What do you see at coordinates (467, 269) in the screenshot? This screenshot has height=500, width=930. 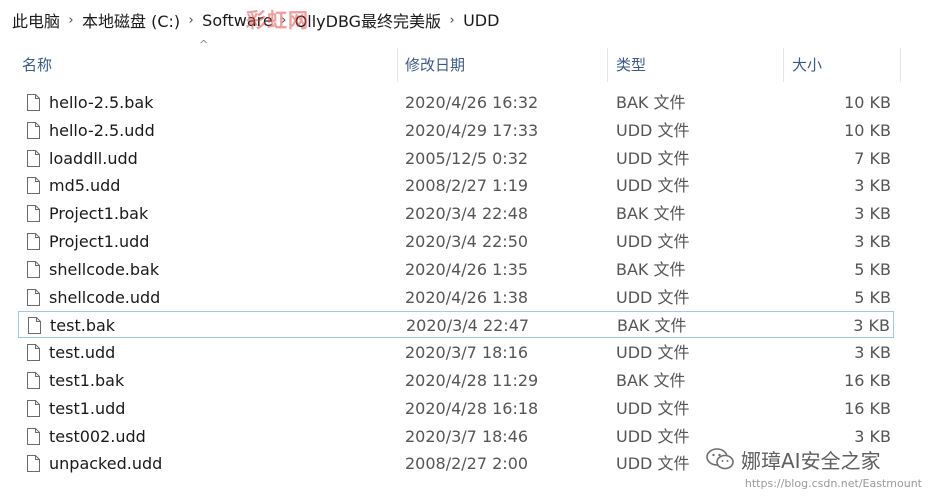 I see `file-modified-date: 2020/4/26 1:35` at bounding box center [467, 269].